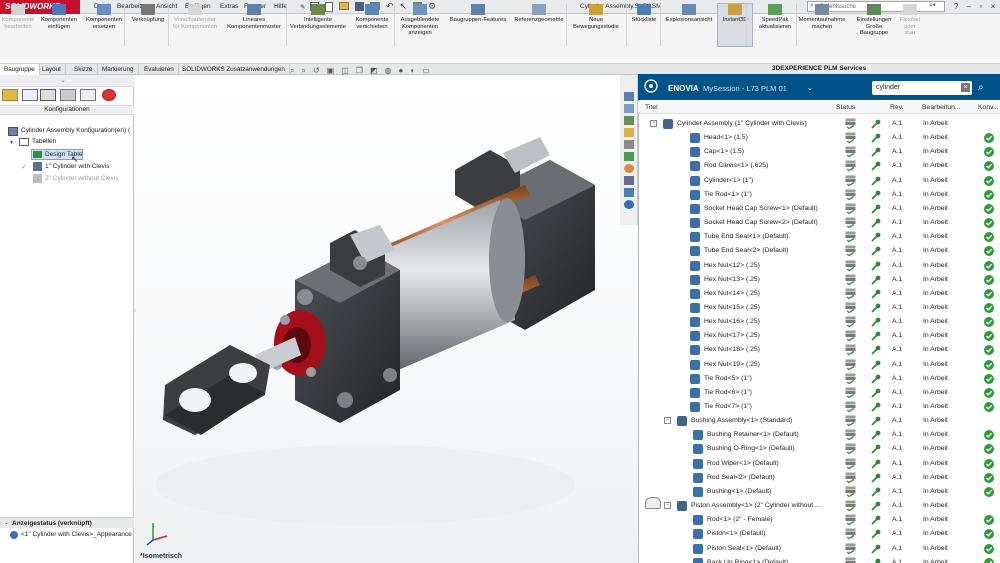 Image resolution: width=1000 pixels, height=563 pixels. Describe the element at coordinates (819, 365) in the screenshot. I see `plm-table-row: Hex Nut<19> (.25) A.1 In Arbeit` at that location.